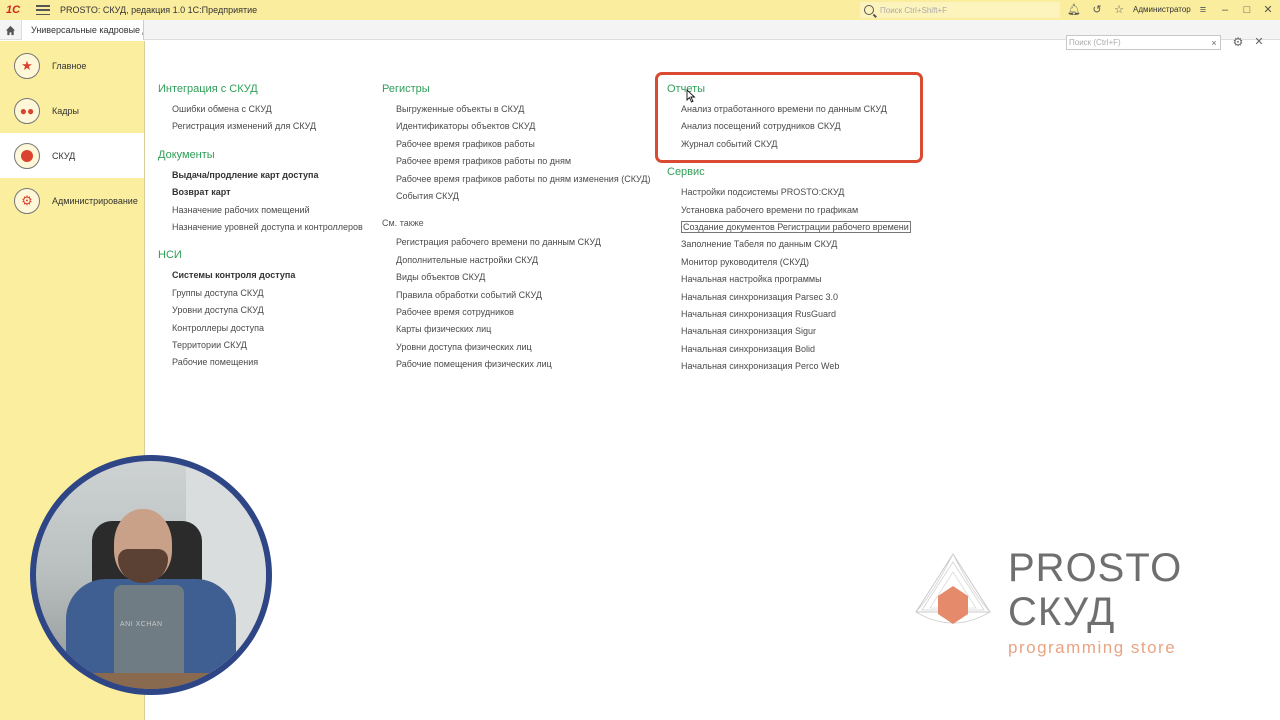 Image resolution: width=1280 pixels, height=720 pixels. What do you see at coordinates (522, 312) in the screenshot?
I see `link: Рабочее время сотрудников` at bounding box center [522, 312].